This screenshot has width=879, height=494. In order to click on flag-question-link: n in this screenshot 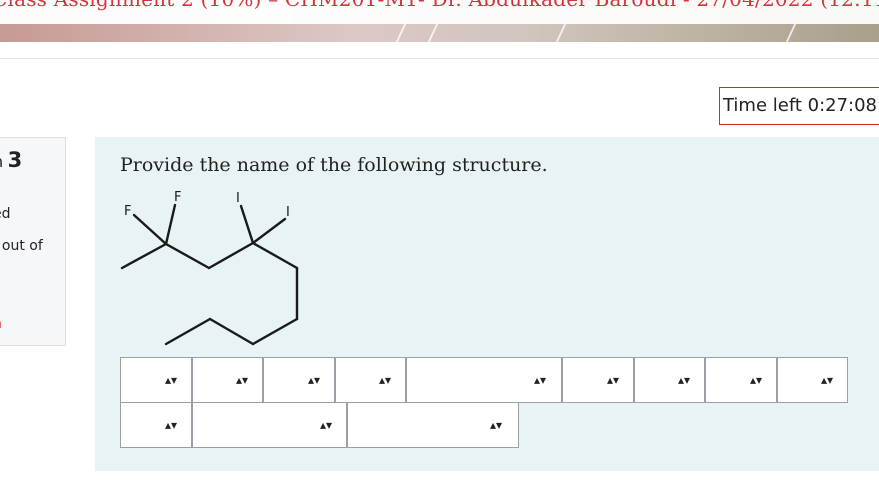, I will do `click(1, 324)`.